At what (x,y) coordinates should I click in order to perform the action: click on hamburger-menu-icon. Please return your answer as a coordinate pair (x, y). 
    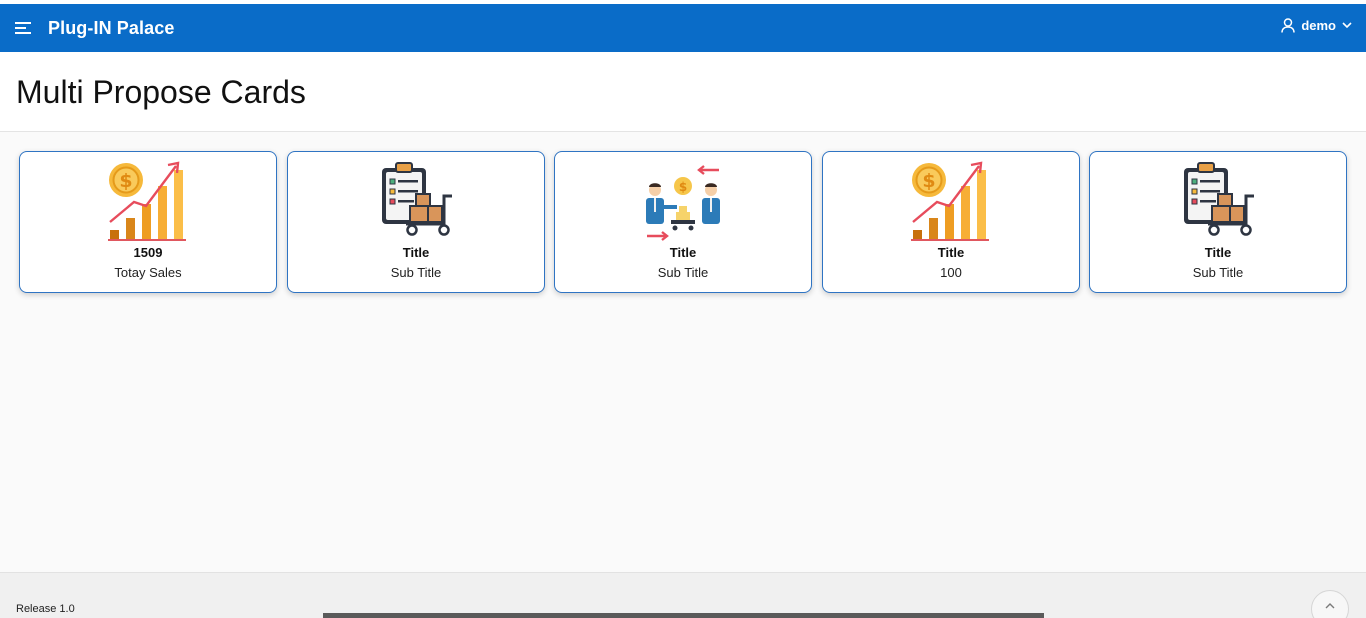
    Looking at the image, I should click on (23, 28).